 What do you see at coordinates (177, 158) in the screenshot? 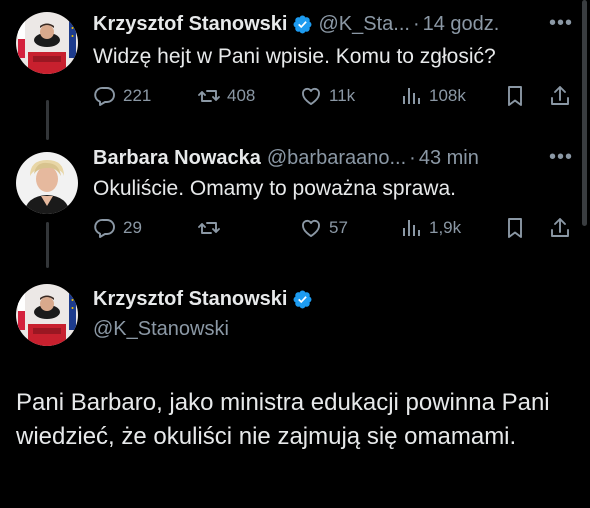
I see `author-name: Barbara Nowacka` at bounding box center [177, 158].